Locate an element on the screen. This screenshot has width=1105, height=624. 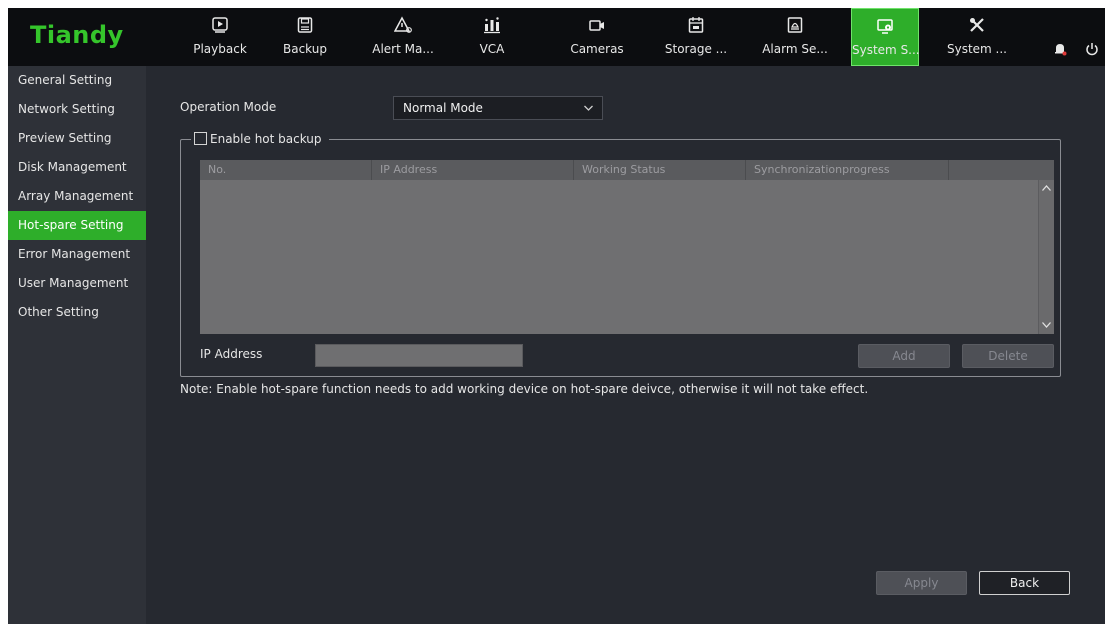
alert-icon is located at coordinates (403, 28).